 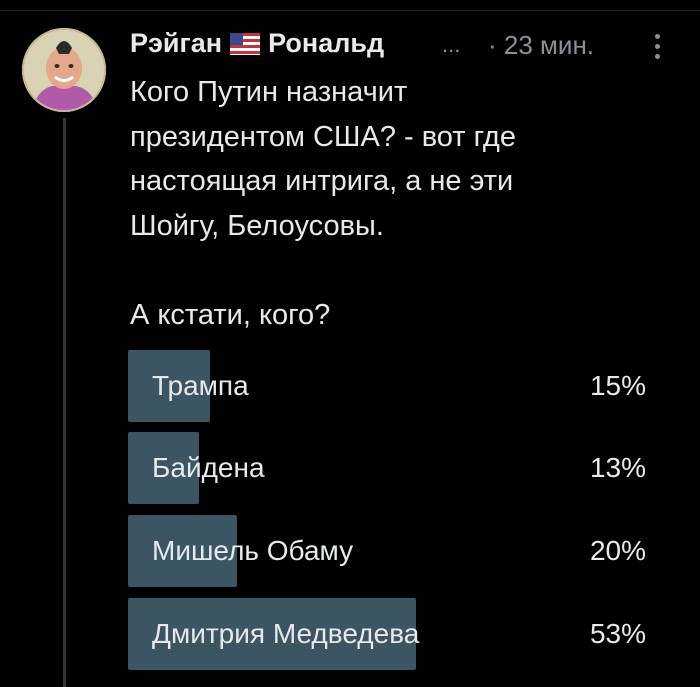 What do you see at coordinates (253, 550) in the screenshot?
I see `poll-option-label: Мишель Обаму` at bounding box center [253, 550].